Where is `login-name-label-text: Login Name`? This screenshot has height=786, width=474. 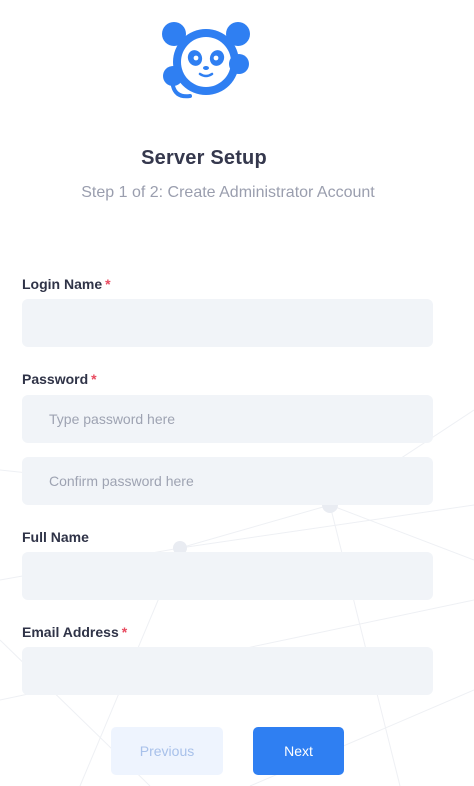 login-name-label-text: Login Name is located at coordinates (62, 284).